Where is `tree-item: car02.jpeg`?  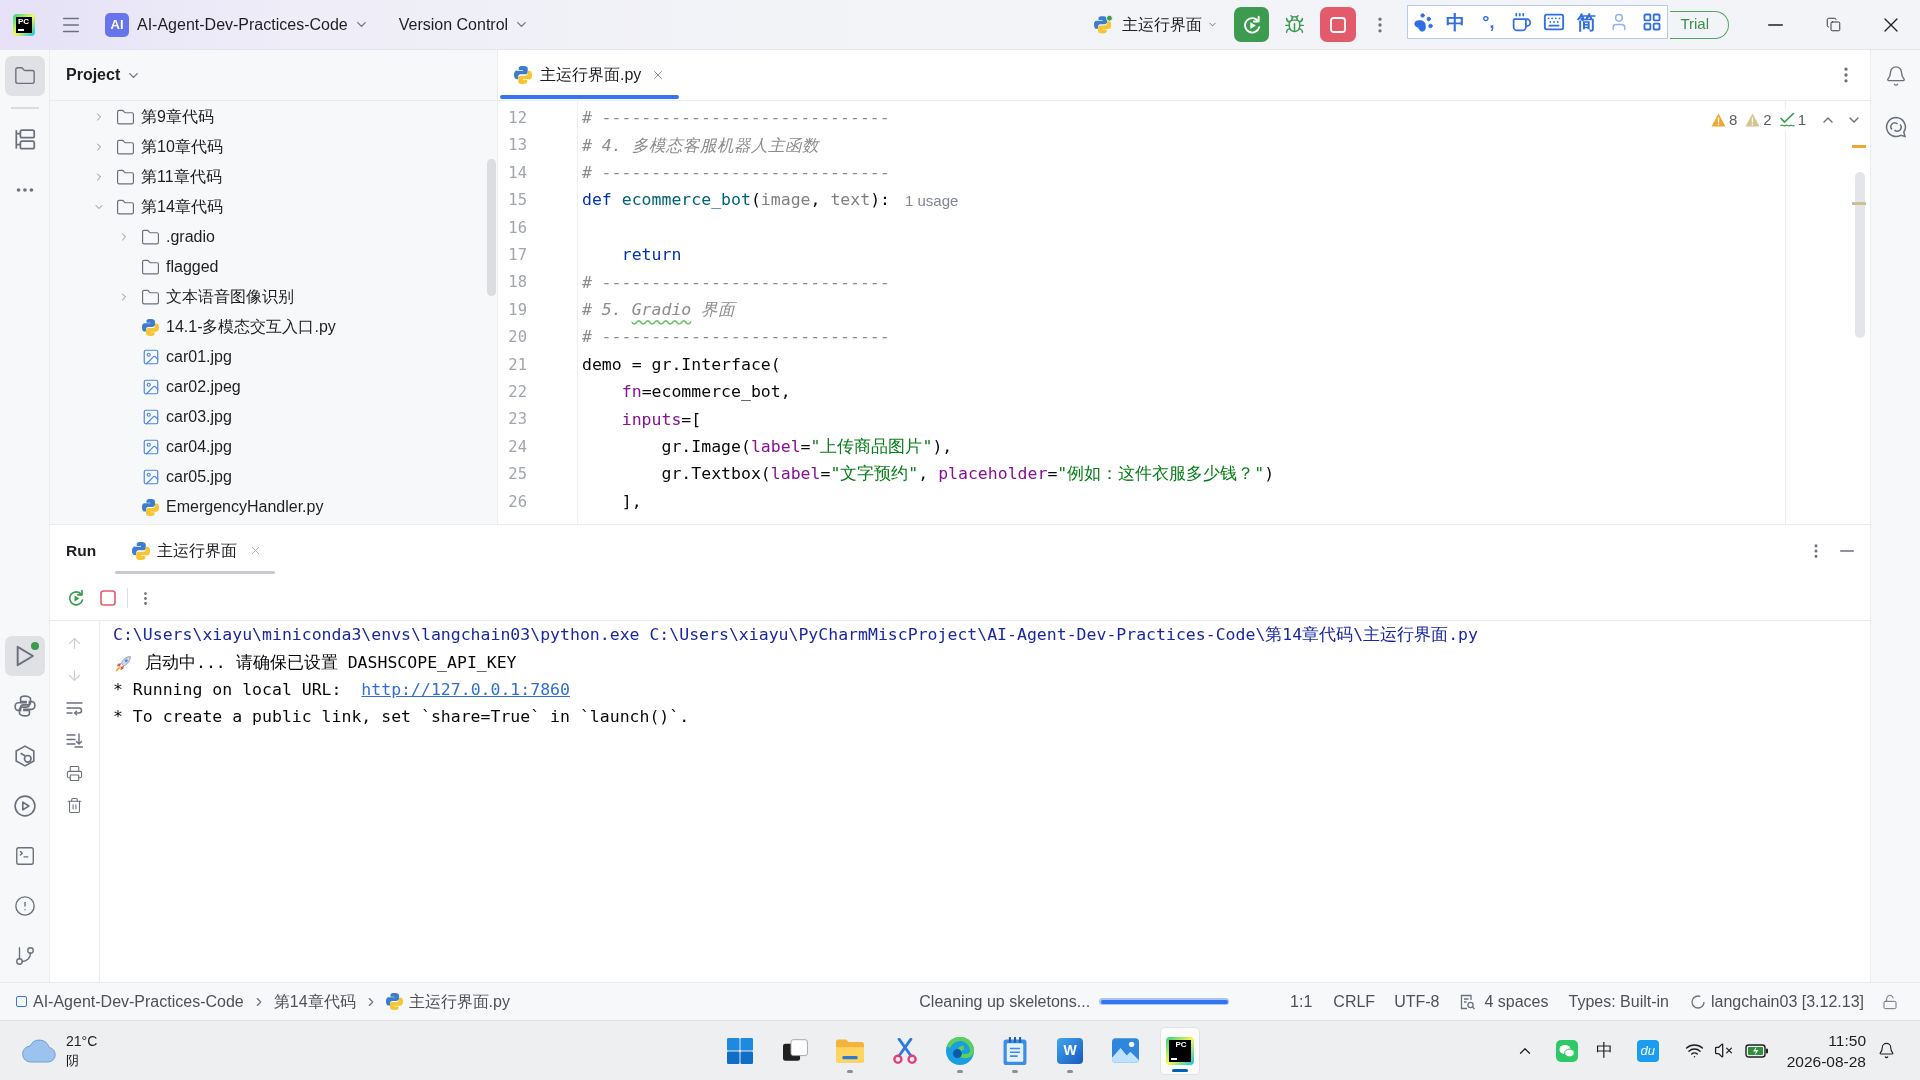 tree-item: car02.jpeg is located at coordinates (191, 387).